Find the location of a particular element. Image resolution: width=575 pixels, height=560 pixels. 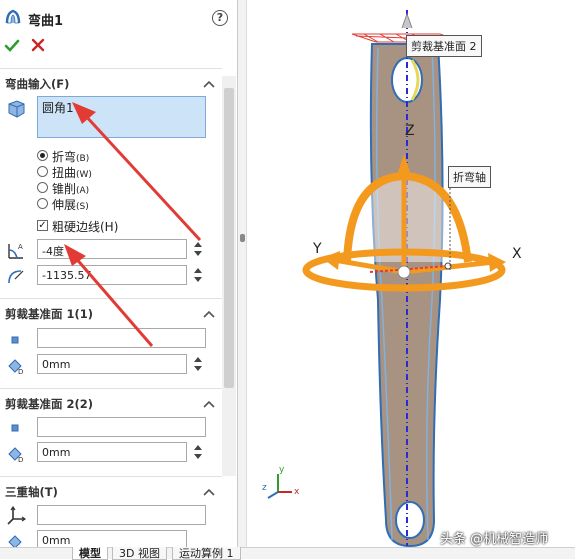

angle-spinner-icon is located at coordinates (198, 249).